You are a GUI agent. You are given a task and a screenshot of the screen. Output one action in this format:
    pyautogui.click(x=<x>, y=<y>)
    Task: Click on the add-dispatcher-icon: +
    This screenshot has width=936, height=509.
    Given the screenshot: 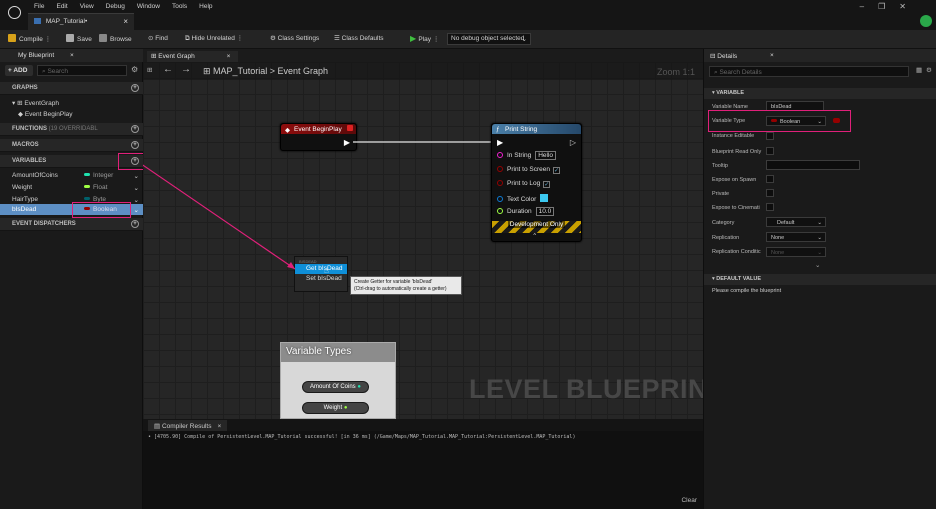 What is the action you would take?
    pyautogui.click(x=135, y=224)
    